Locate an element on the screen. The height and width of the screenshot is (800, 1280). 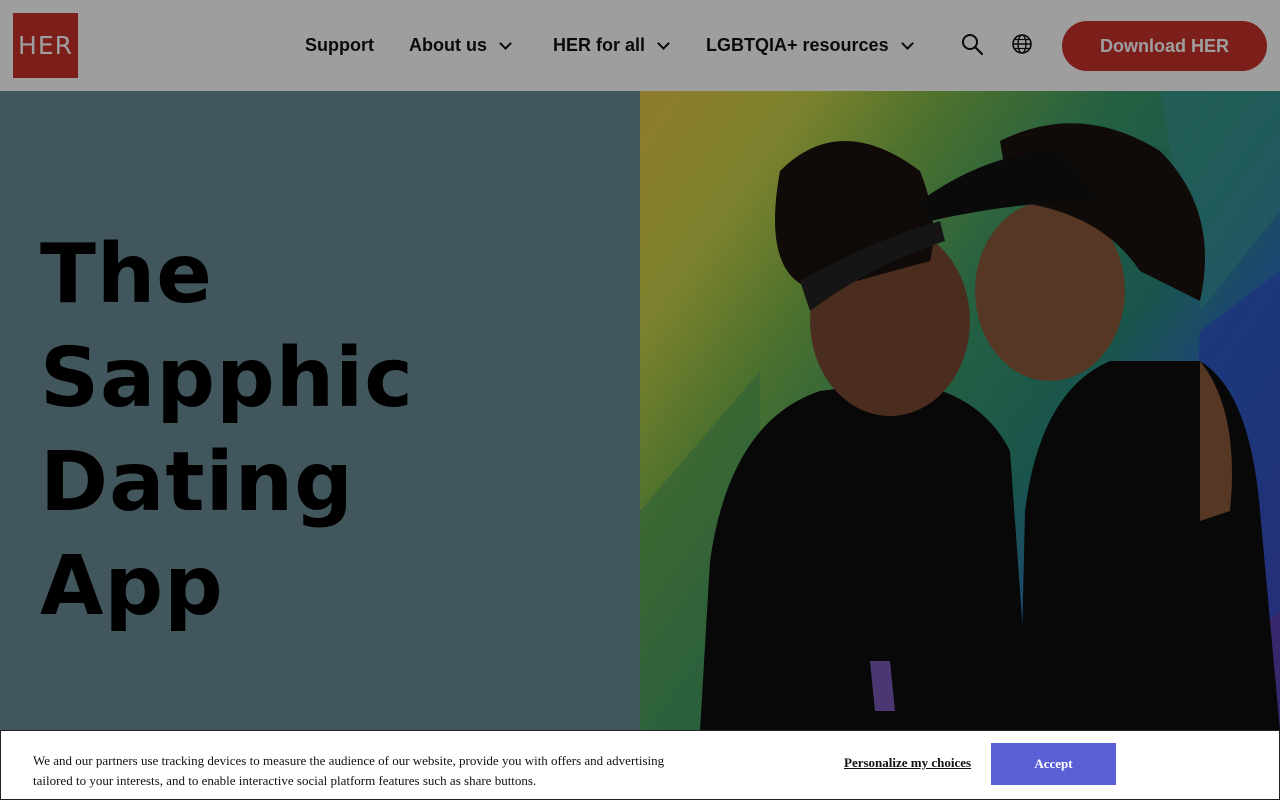
nav-support-label: Support is located at coordinates (339, 45).